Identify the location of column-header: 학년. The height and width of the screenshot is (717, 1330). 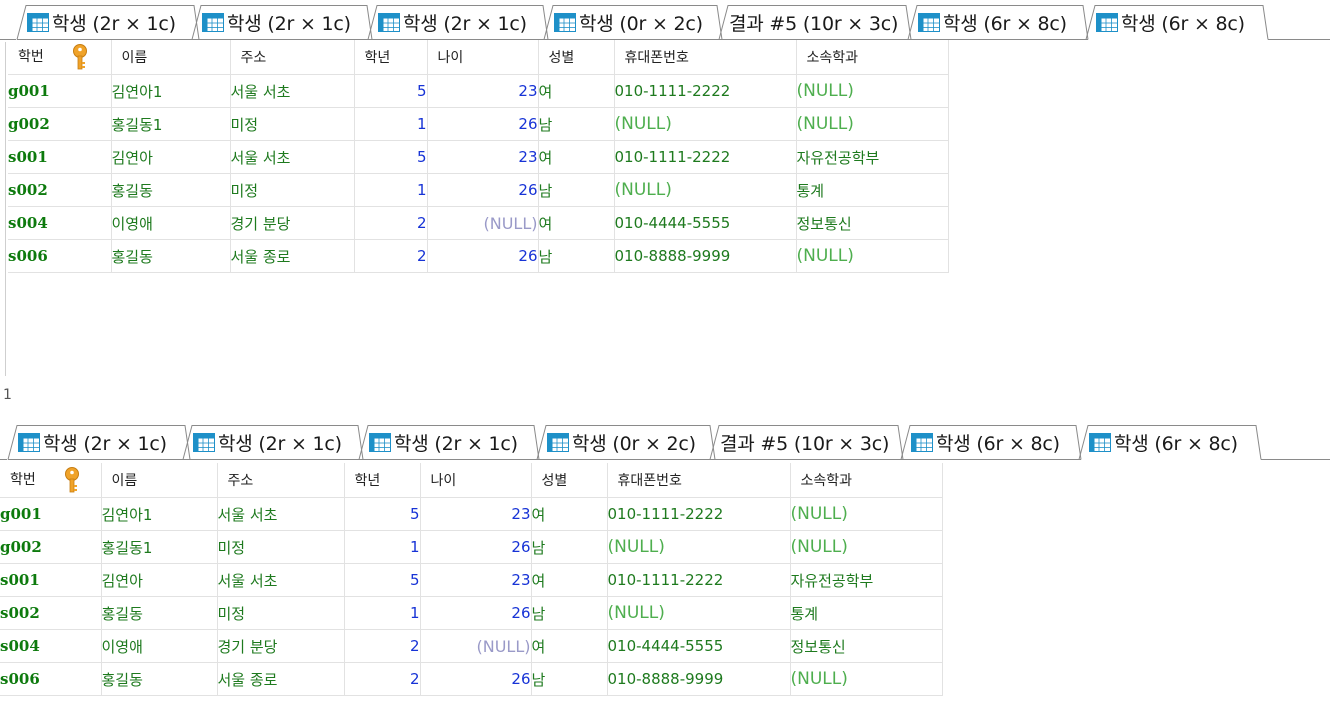
(382, 480).